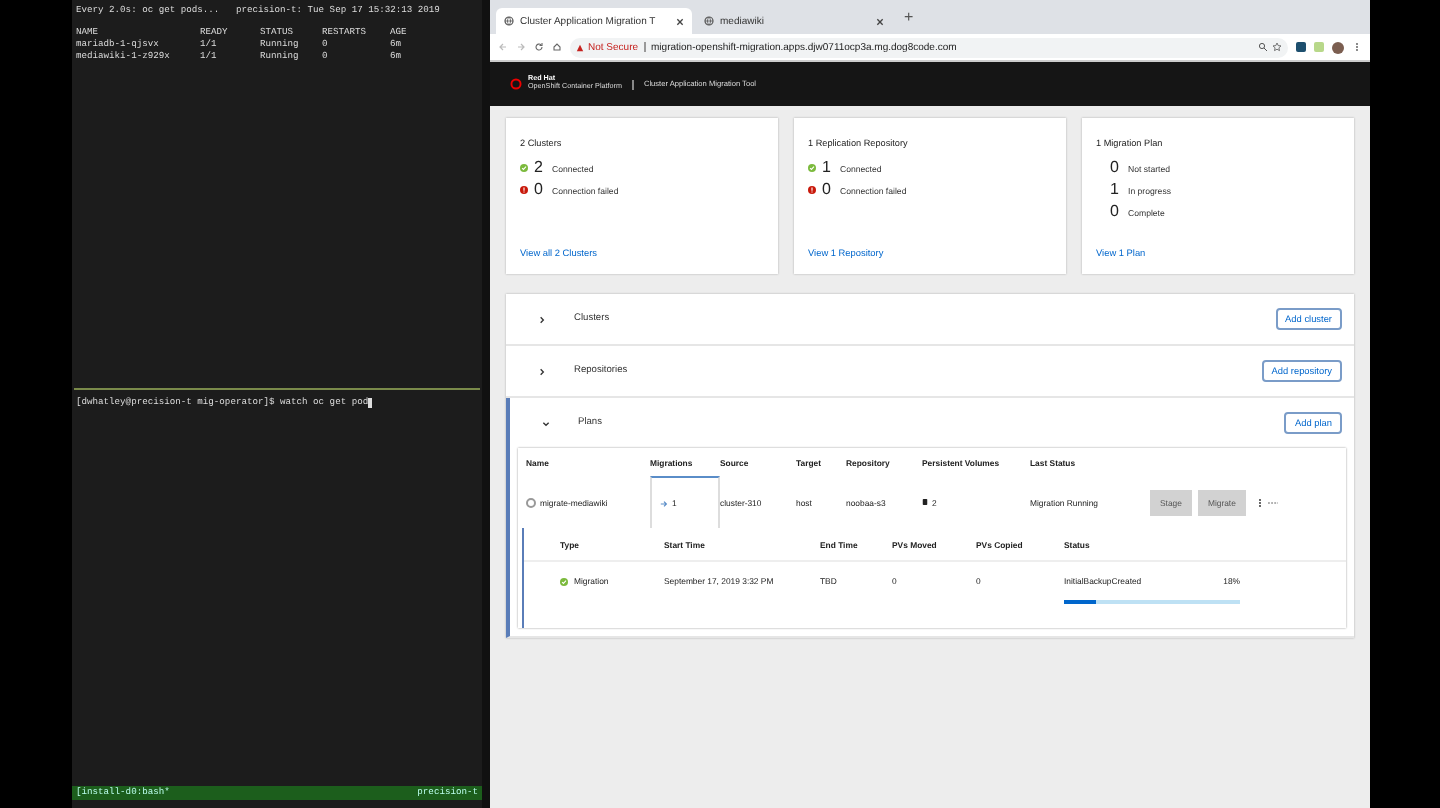 This screenshot has width=1440, height=808. Describe the element at coordinates (580, 47) in the screenshot. I see `warning-icon` at that location.